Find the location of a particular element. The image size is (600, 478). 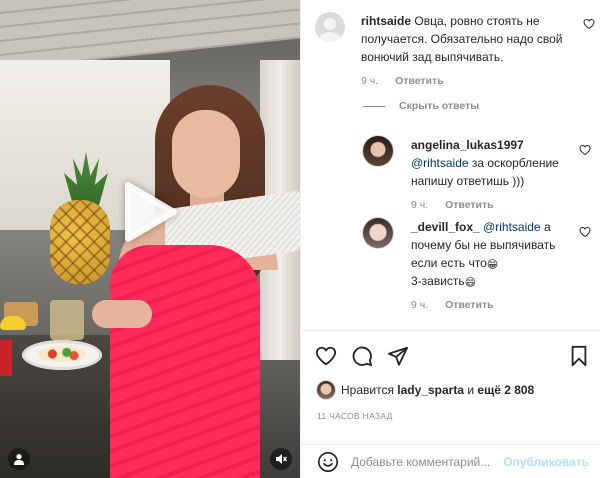

video-scene-can is located at coordinates (6, 358).